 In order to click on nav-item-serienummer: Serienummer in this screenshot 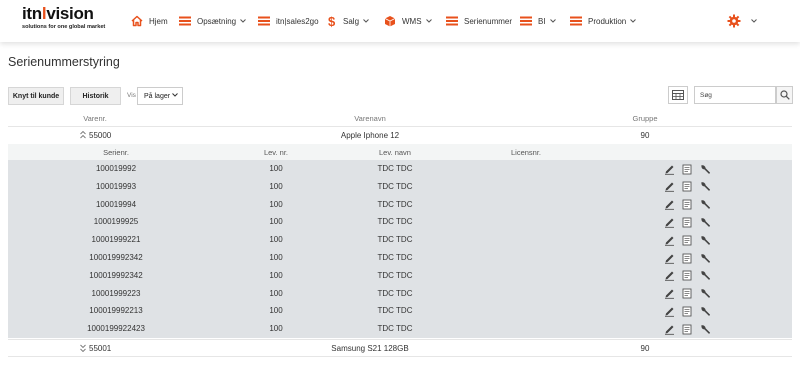, I will do `click(479, 21)`.